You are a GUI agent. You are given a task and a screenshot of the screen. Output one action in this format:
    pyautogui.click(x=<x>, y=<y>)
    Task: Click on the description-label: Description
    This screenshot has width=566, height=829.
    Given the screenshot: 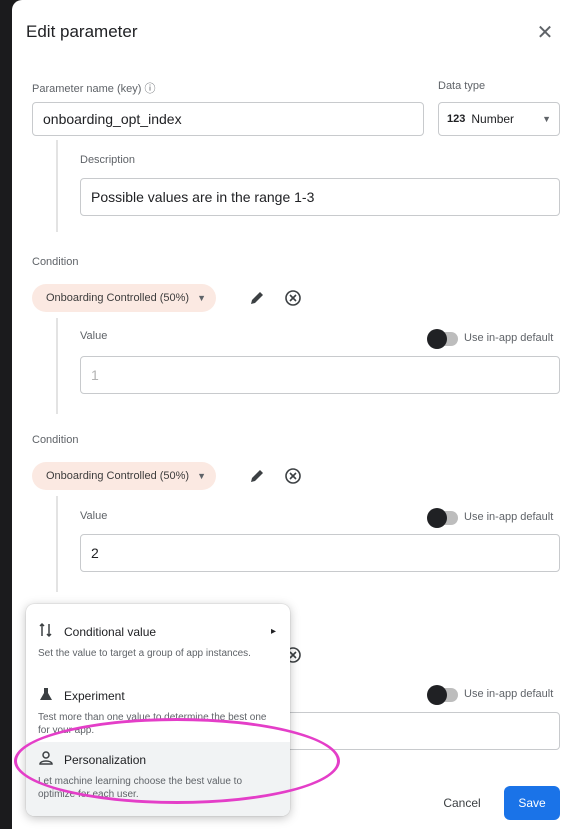 What is the action you would take?
    pyautogui.click(x=108, y=160)
    